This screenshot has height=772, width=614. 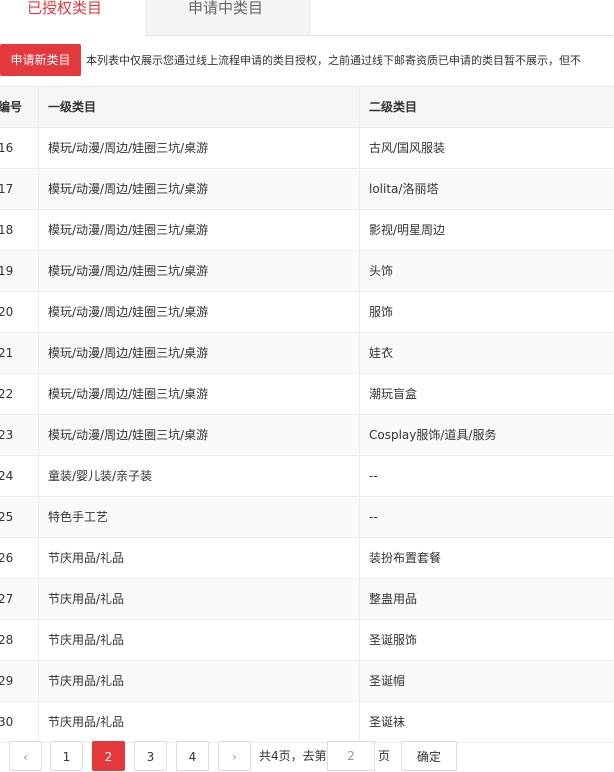 I want to click on table-row: 25 特色手工艺 --, so click(x=307, y=517).